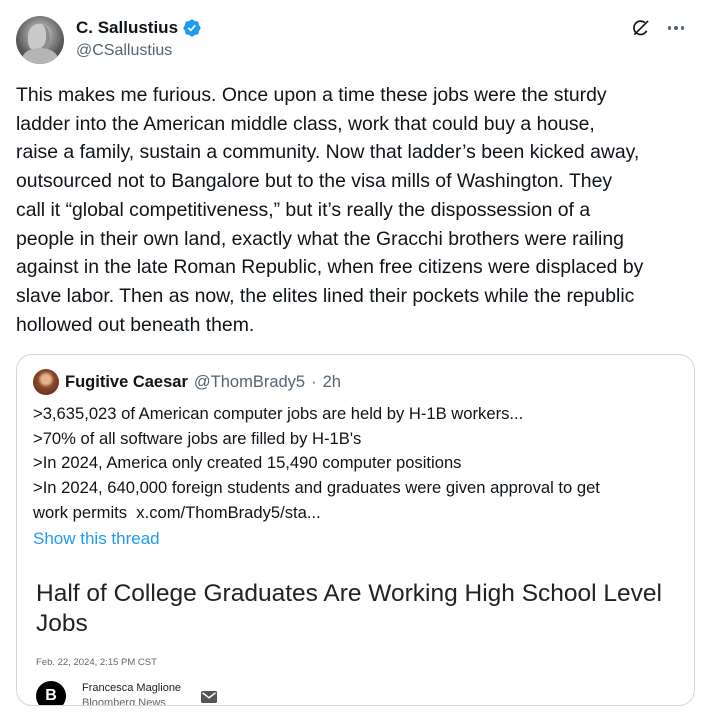 The width and height of the screenshot is (703, 725). I want to click on quoted-timestamp: 2h, so click(332, 382).